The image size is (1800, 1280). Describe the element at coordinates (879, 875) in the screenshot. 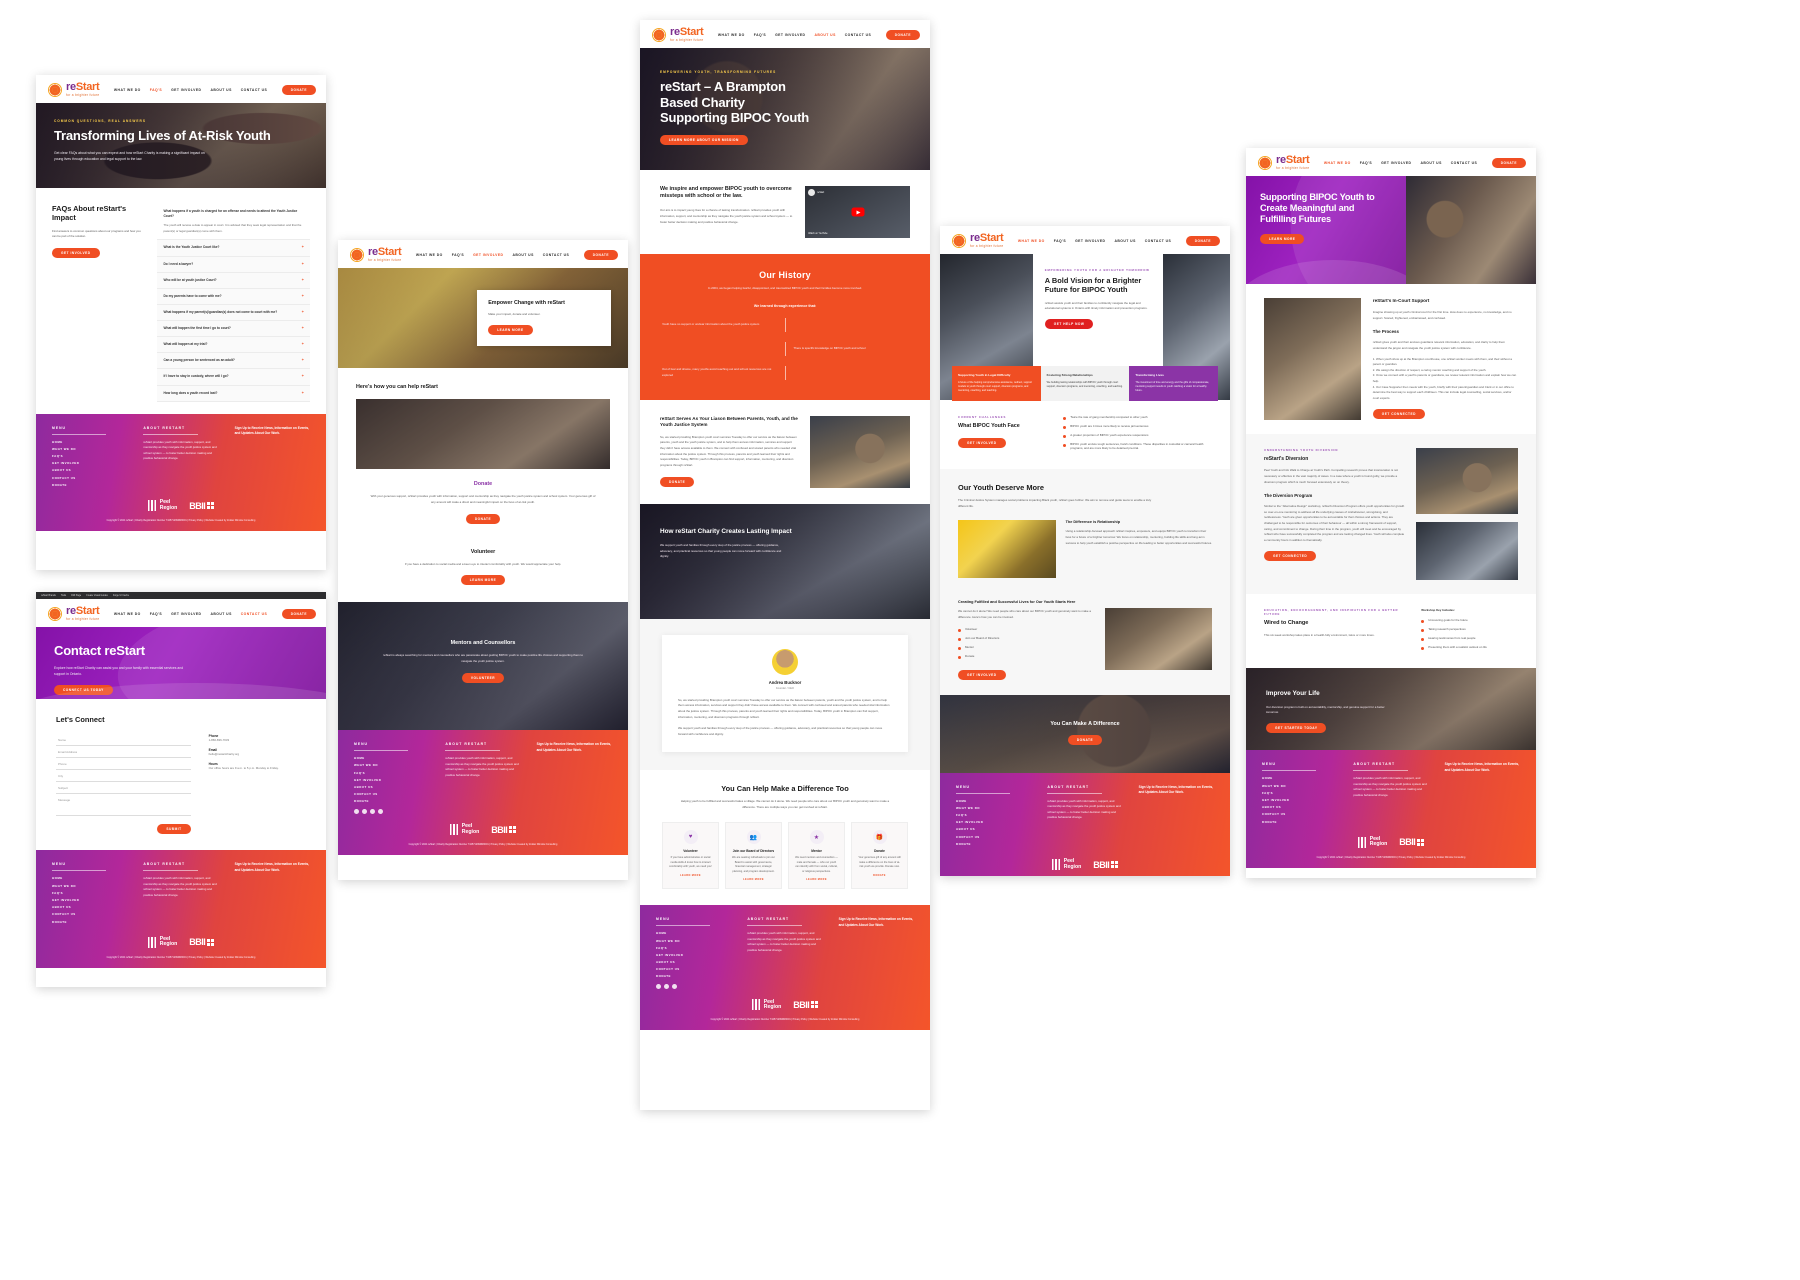

I see `card-link: DONATE` at that location.